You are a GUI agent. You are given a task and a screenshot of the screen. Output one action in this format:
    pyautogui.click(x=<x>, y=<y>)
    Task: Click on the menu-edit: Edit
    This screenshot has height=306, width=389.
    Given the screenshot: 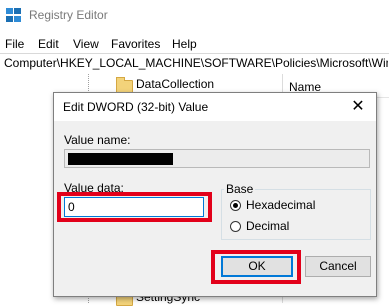 What is the action you would take?
    pyautogui.click(x=48, y=44)
    